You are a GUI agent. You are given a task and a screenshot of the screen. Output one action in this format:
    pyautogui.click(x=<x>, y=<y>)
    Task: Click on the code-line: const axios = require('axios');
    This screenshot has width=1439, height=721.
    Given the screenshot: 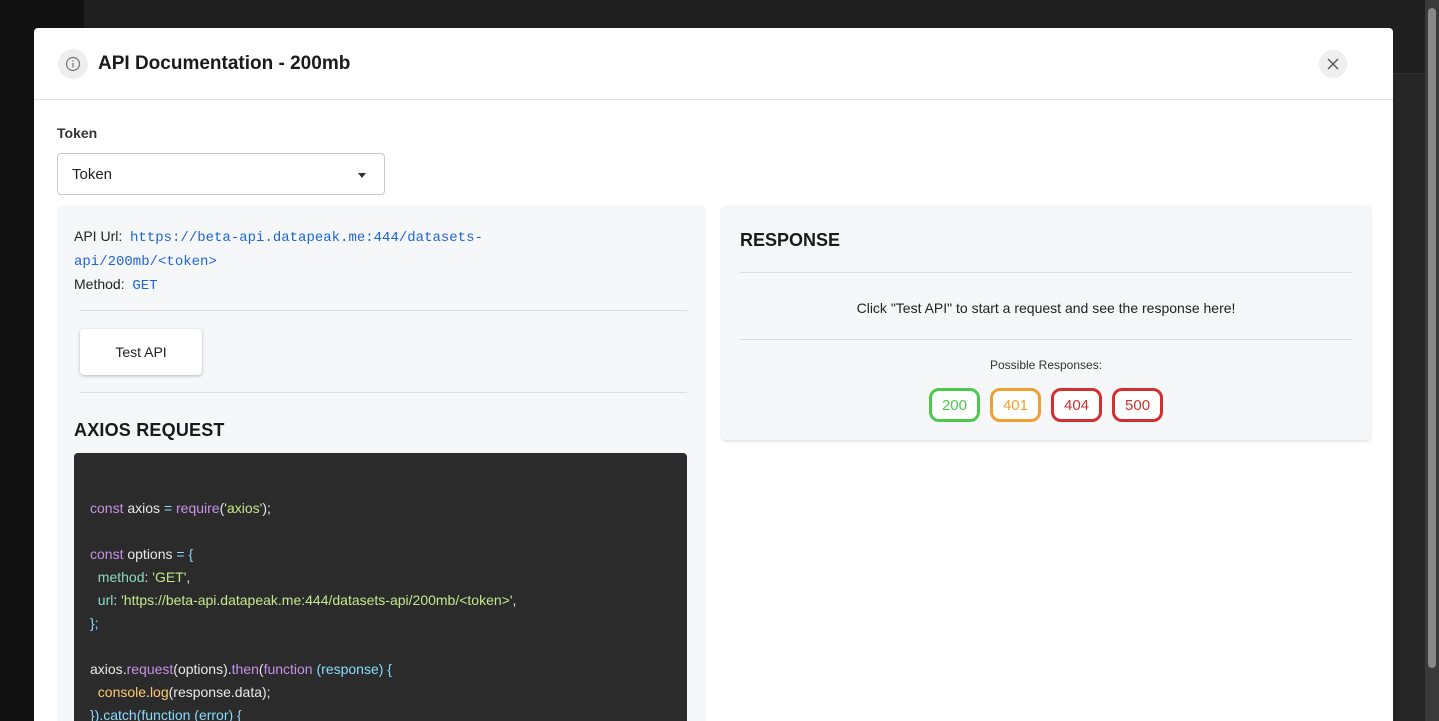 What is the action you would take?
    pyautogui.click(x=180, y=508)
    